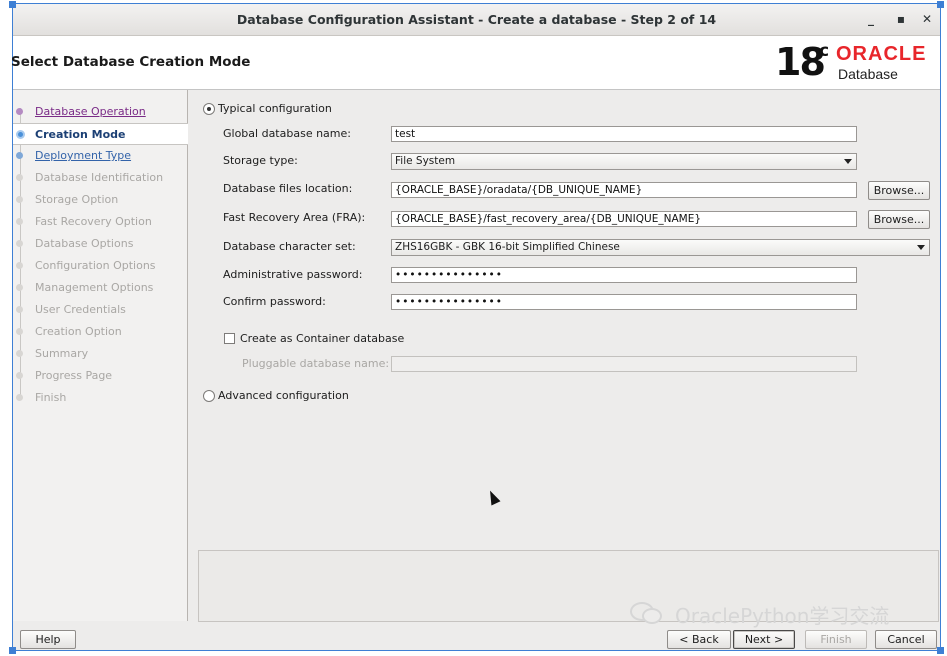 The image size is (947, 656). What do you see at coordinates (288, 188) in the screenshot?
I see `db-files-location-label: Database files location:` at bounding box center [288, 188].